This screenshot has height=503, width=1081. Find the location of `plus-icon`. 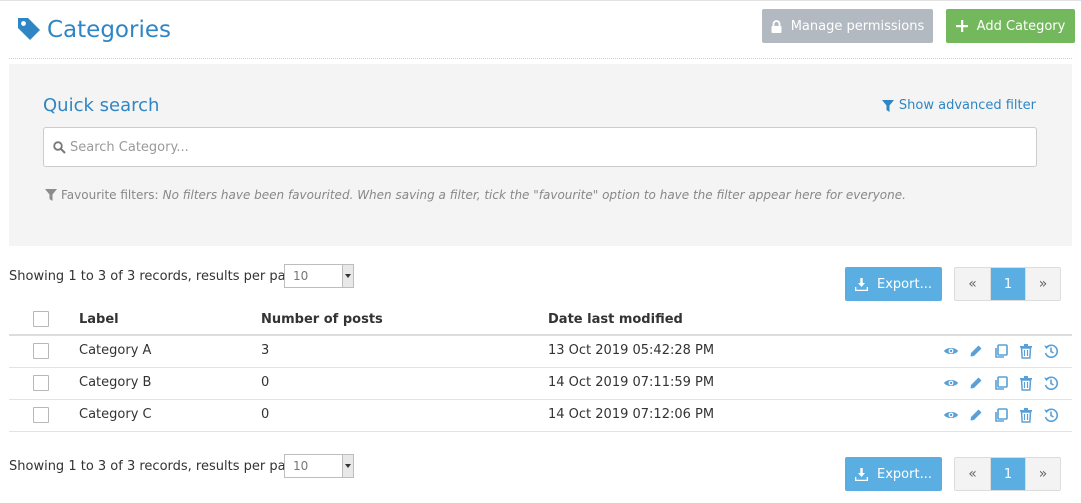

plus-icon is located at coordinates (961, 26).